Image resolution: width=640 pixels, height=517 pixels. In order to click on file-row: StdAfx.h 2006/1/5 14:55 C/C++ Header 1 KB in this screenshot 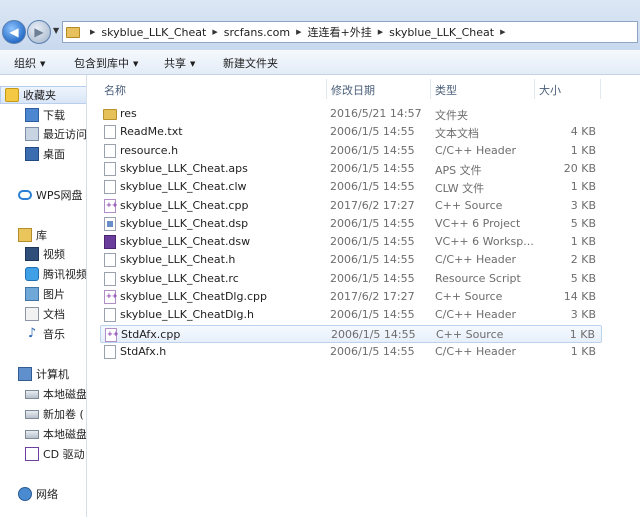, I will do `click(351, 352)`.